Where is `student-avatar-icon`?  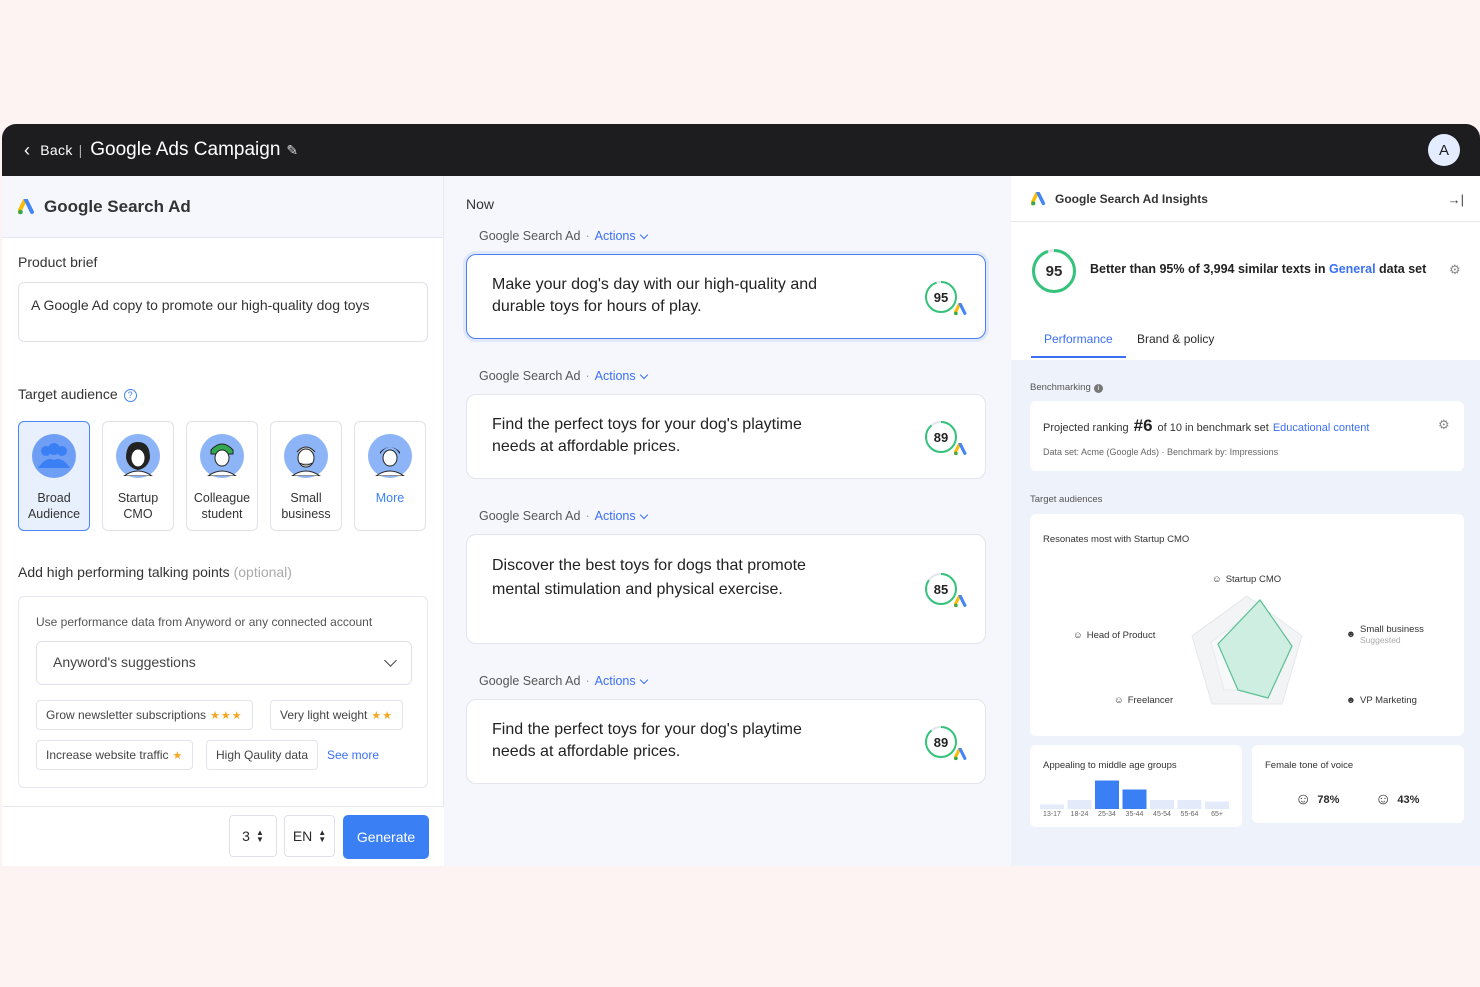 student-avatar-icon is located at coordinates (222, 456).